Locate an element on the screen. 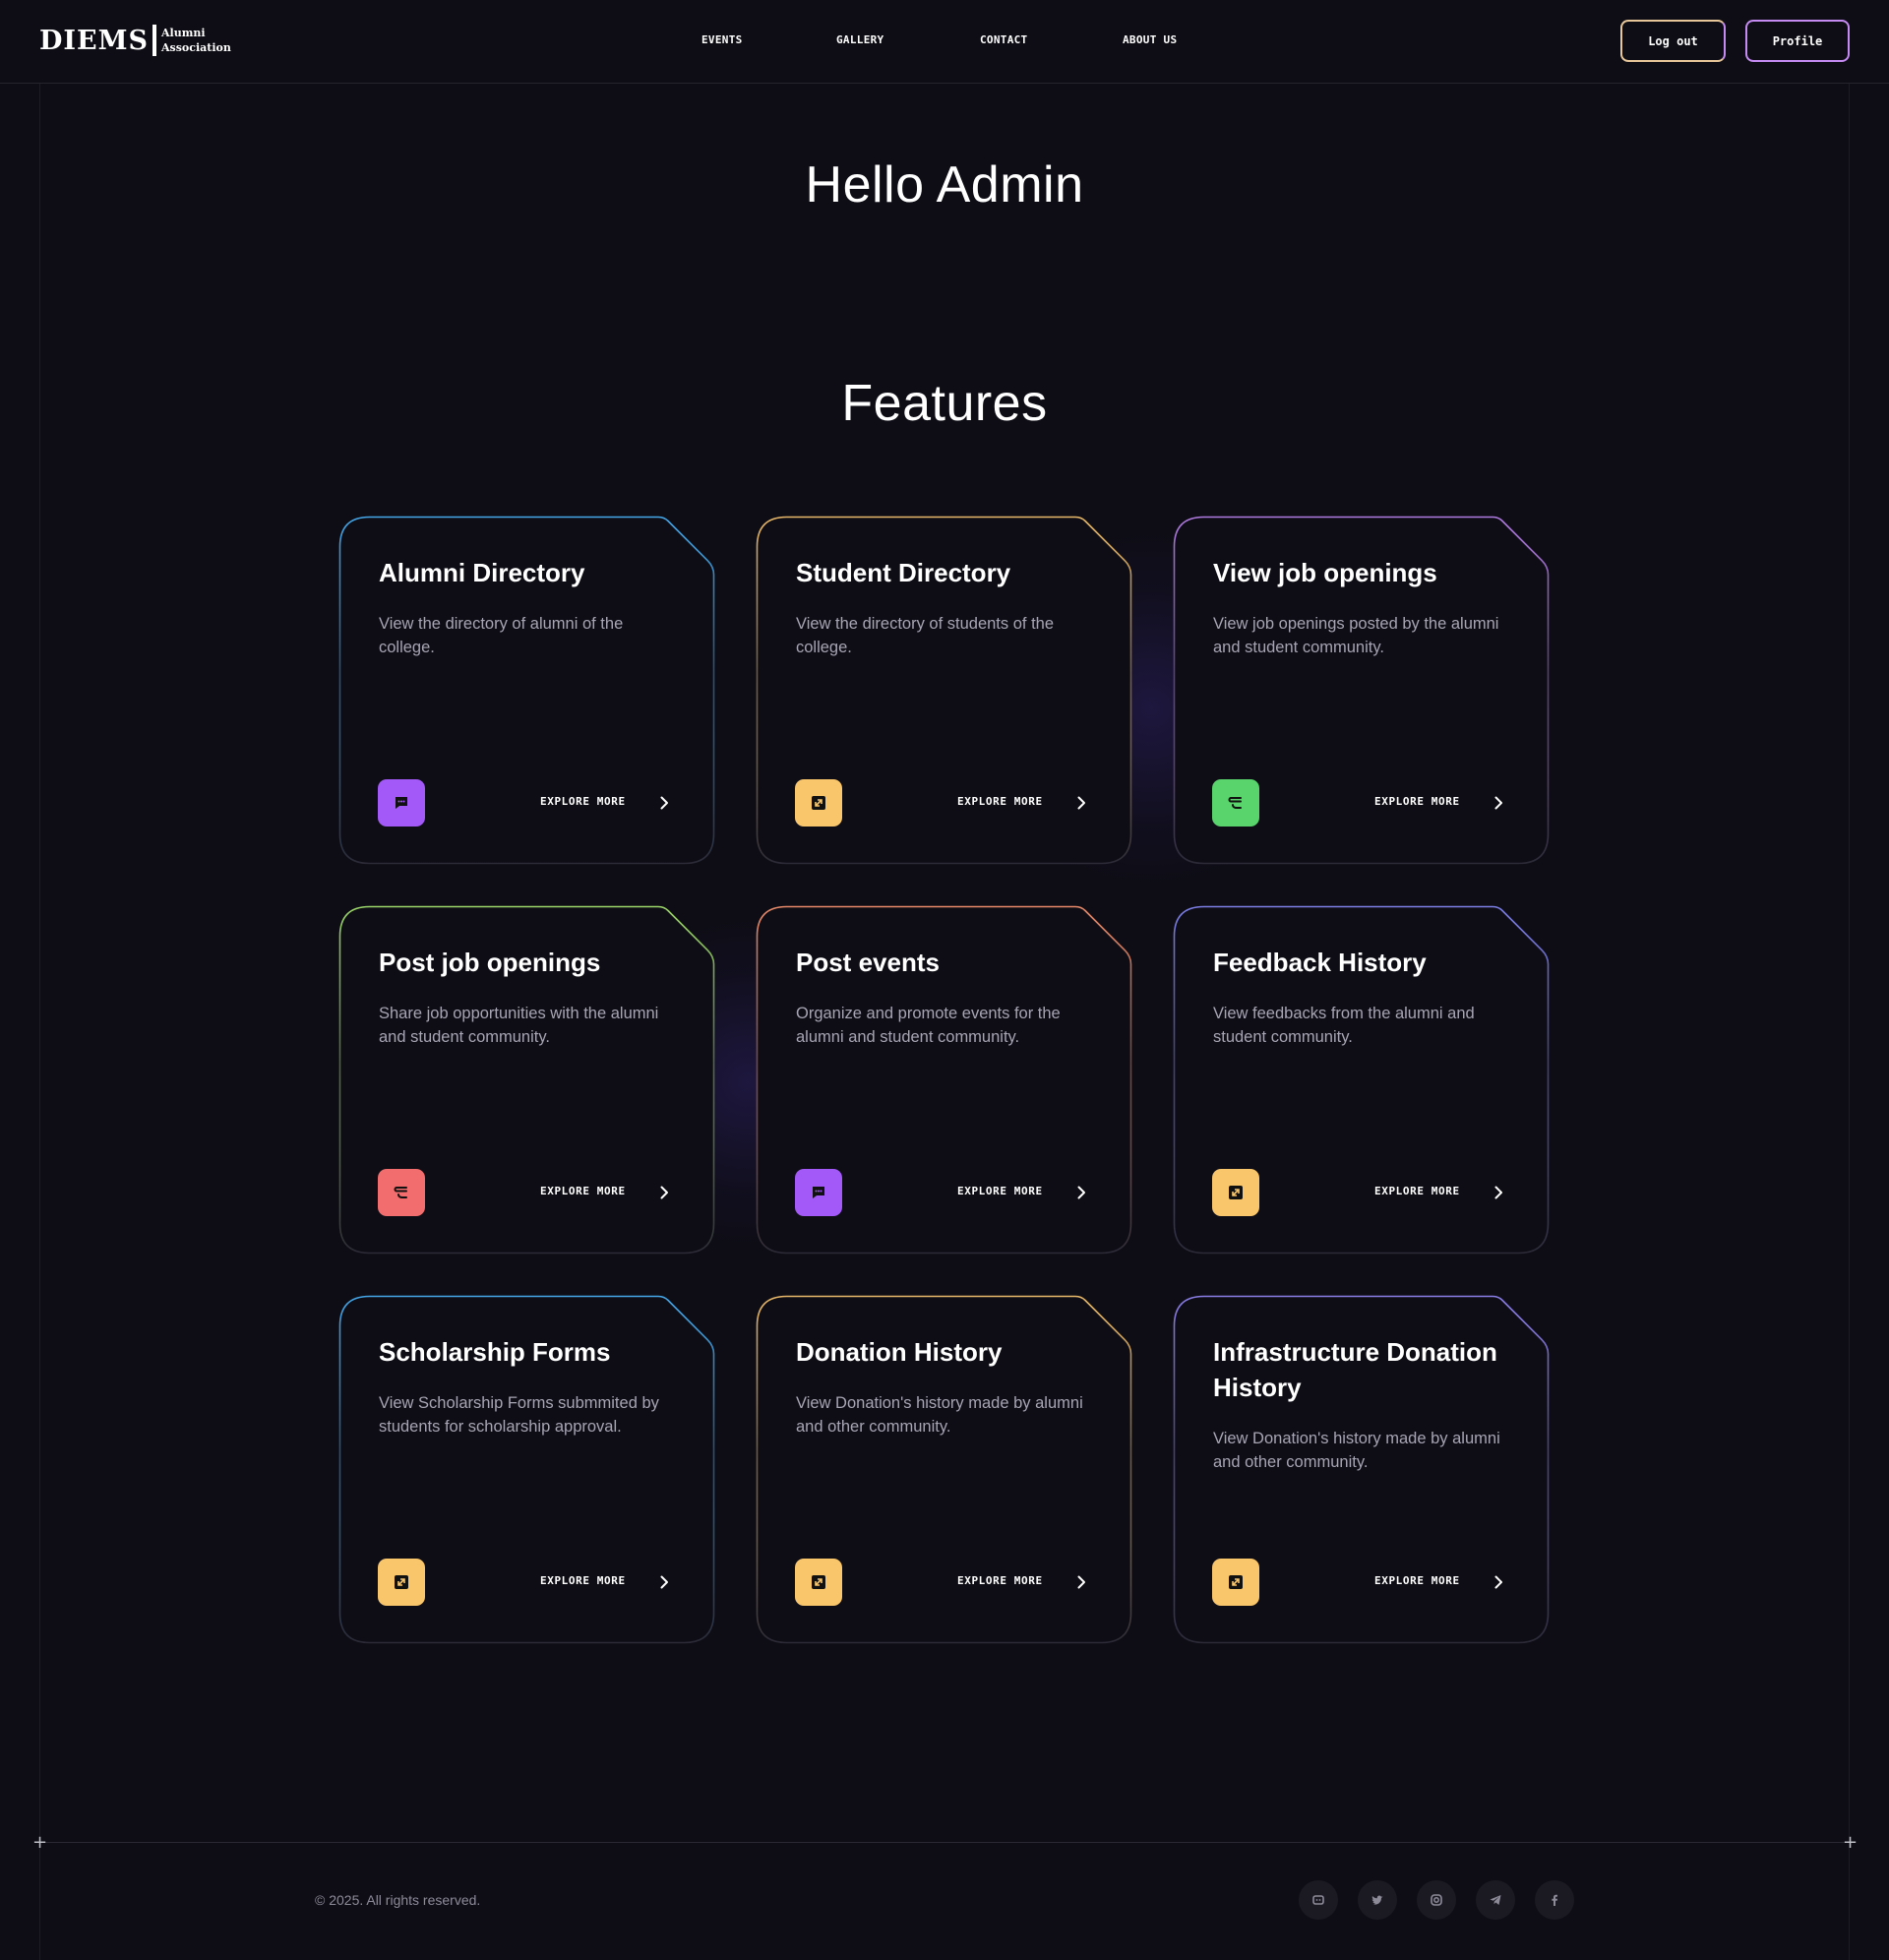  card-title: Infrastructure Donation History is located at coordinates (1355, 1369).